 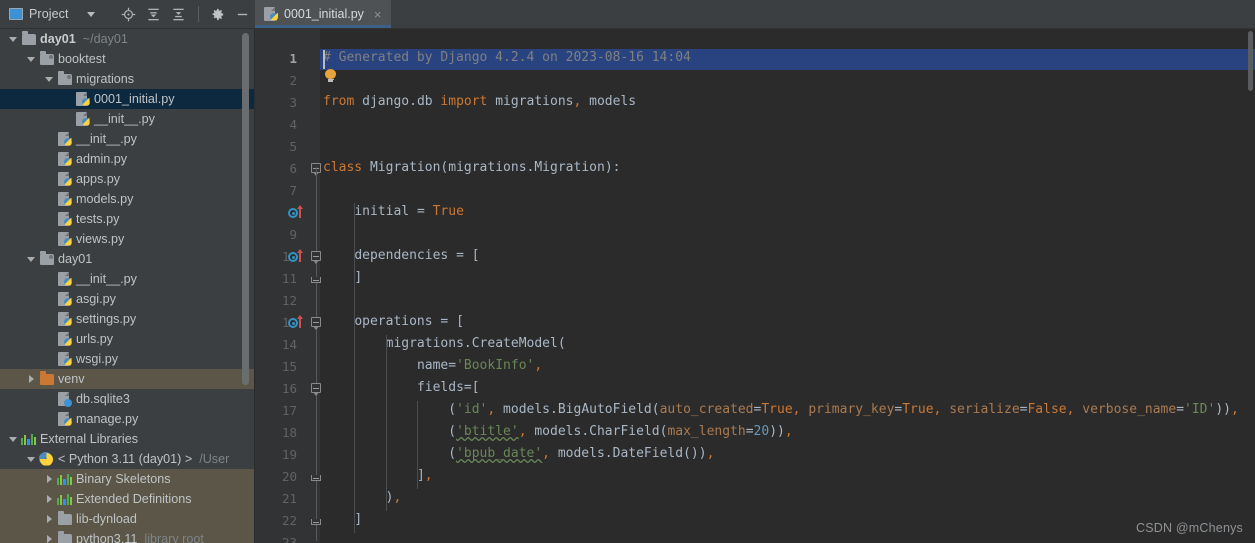 I want to click on tree-item-python3-11: python3.11 library root, so click(x=127, y=536).